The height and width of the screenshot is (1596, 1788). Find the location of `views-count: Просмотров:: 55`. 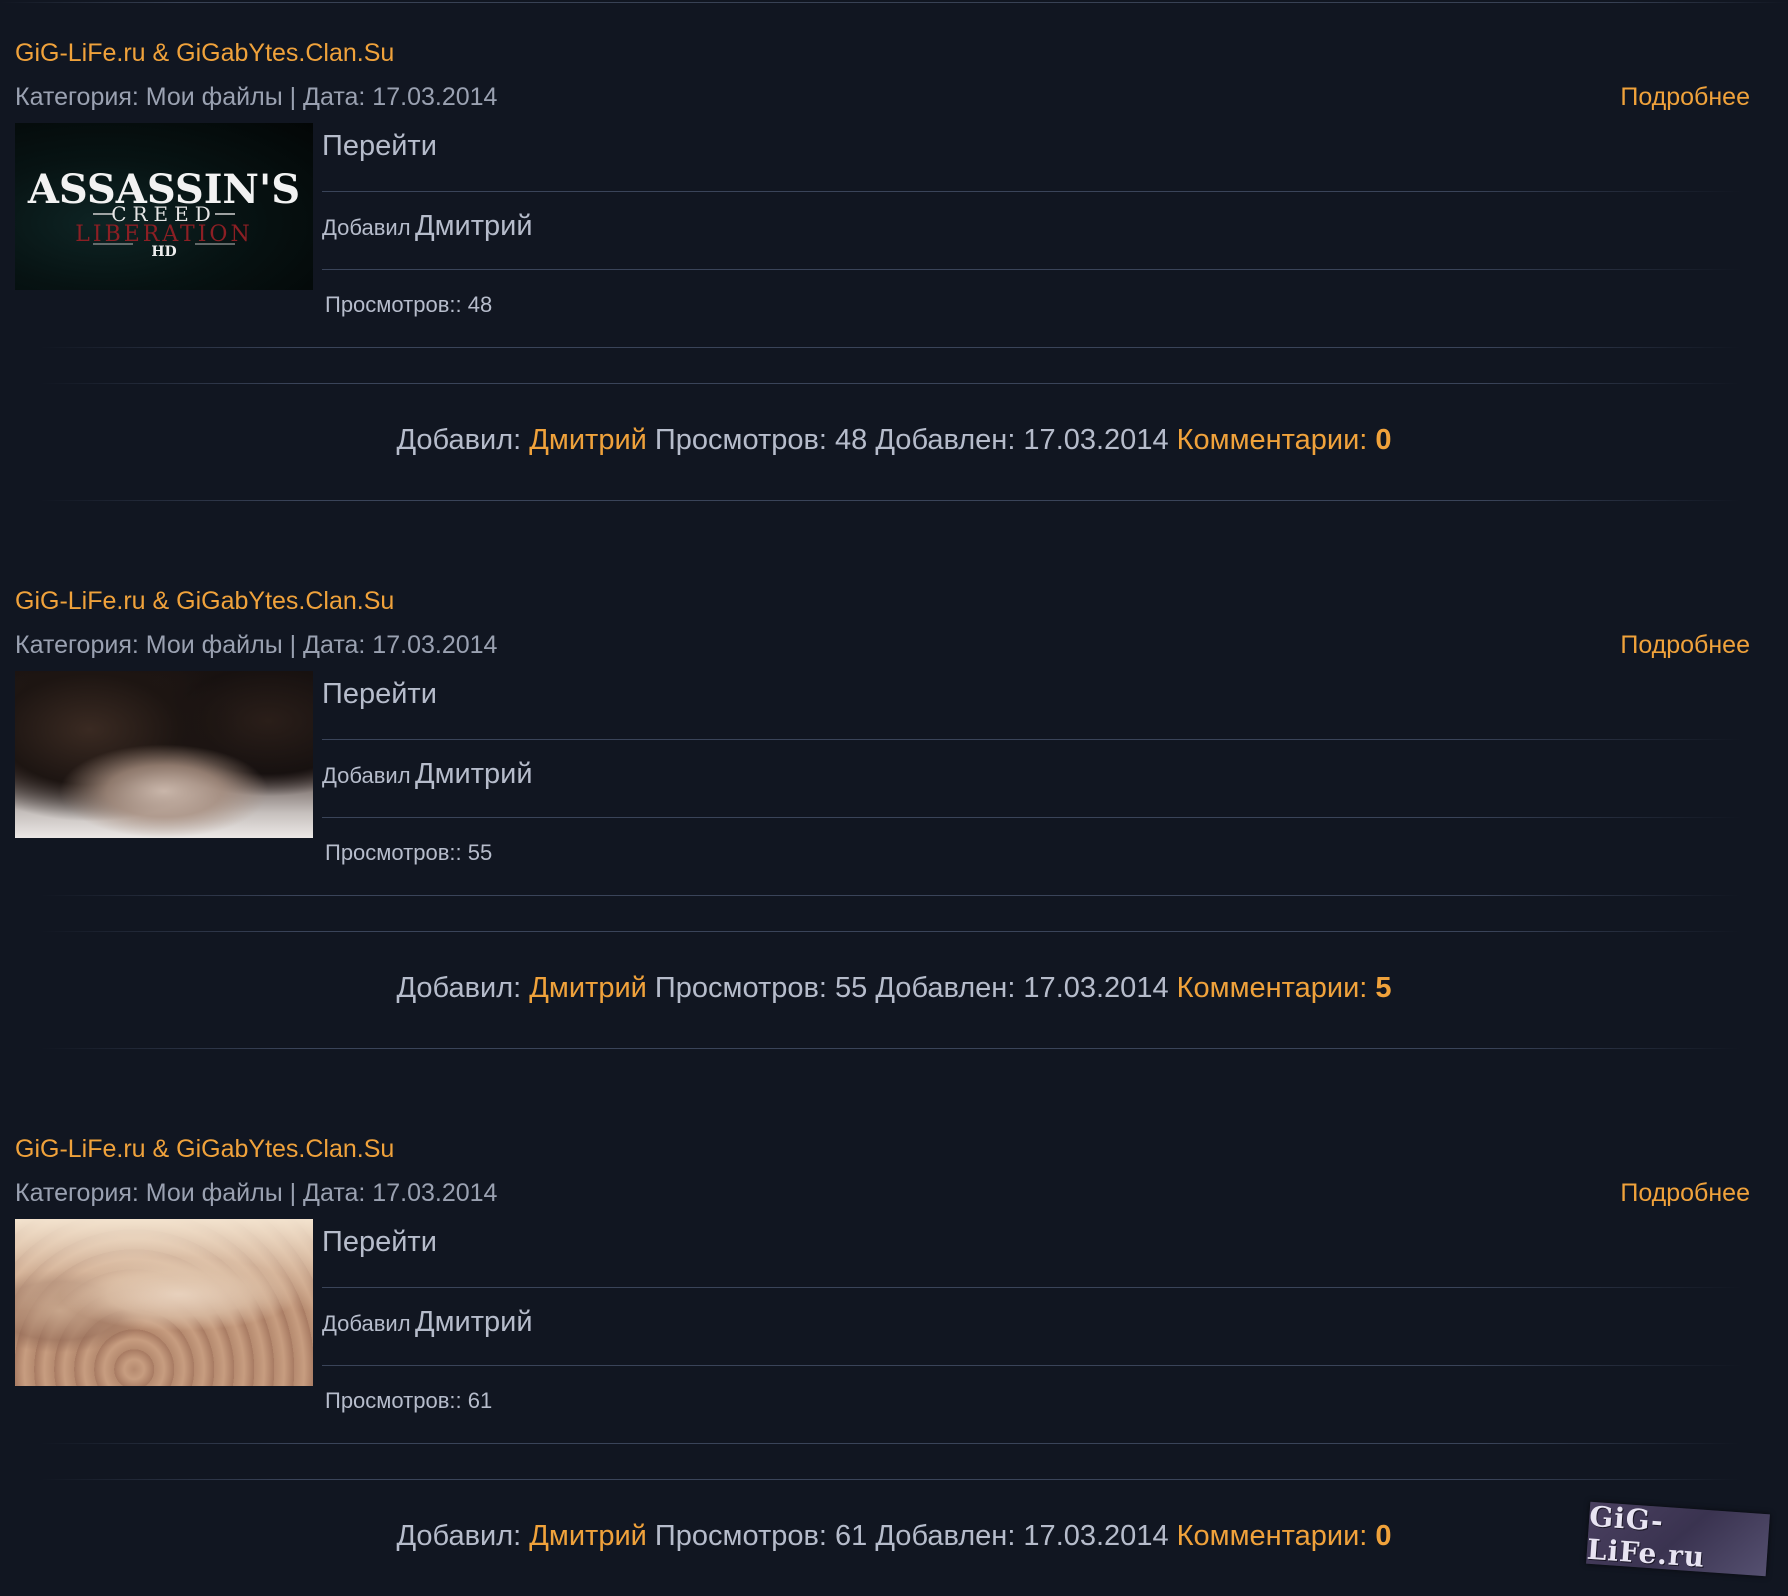

views-count: Просмотров:: 55 is located at coordinates (409, 852).